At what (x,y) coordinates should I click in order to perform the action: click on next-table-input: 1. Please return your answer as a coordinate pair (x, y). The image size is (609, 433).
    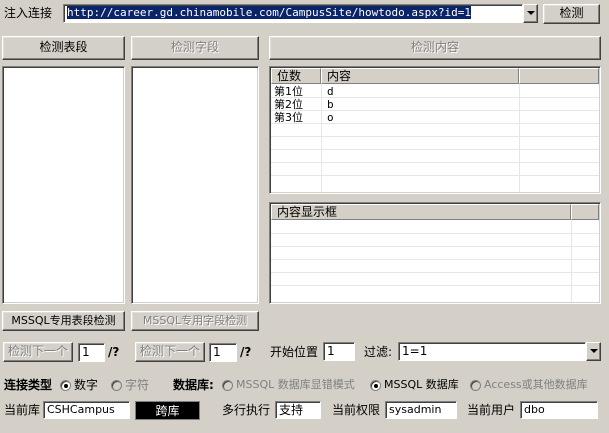
    Looking at the image, I should click on (91, 352).